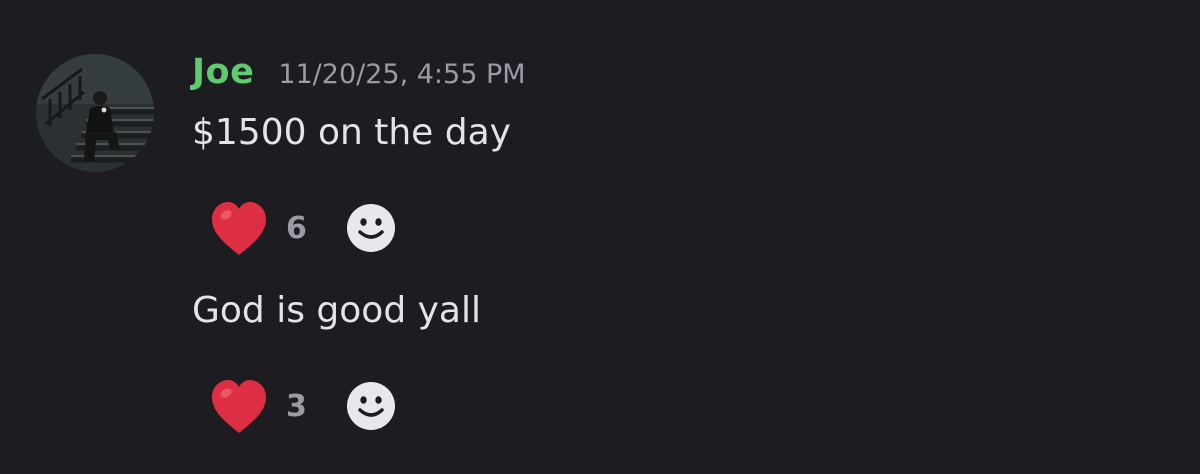 The height and width of the screenshot is (474, 1200). Describe the element at coordinates (351, 132) in the screenshot. I see `message-text: $1500 on the day` at that location.